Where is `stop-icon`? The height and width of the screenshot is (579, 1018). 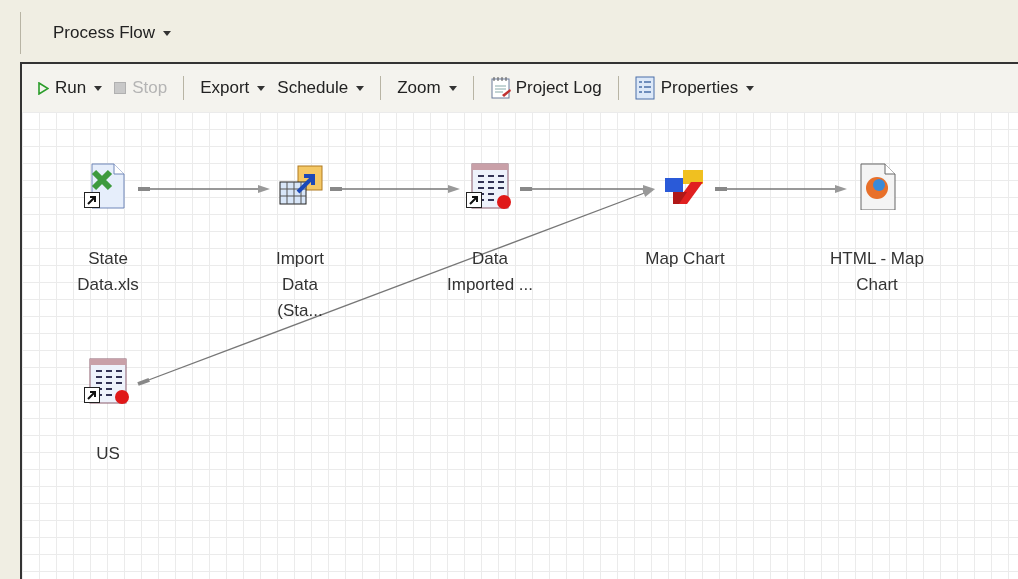 stop-icon is located at coordinates (120, 88).